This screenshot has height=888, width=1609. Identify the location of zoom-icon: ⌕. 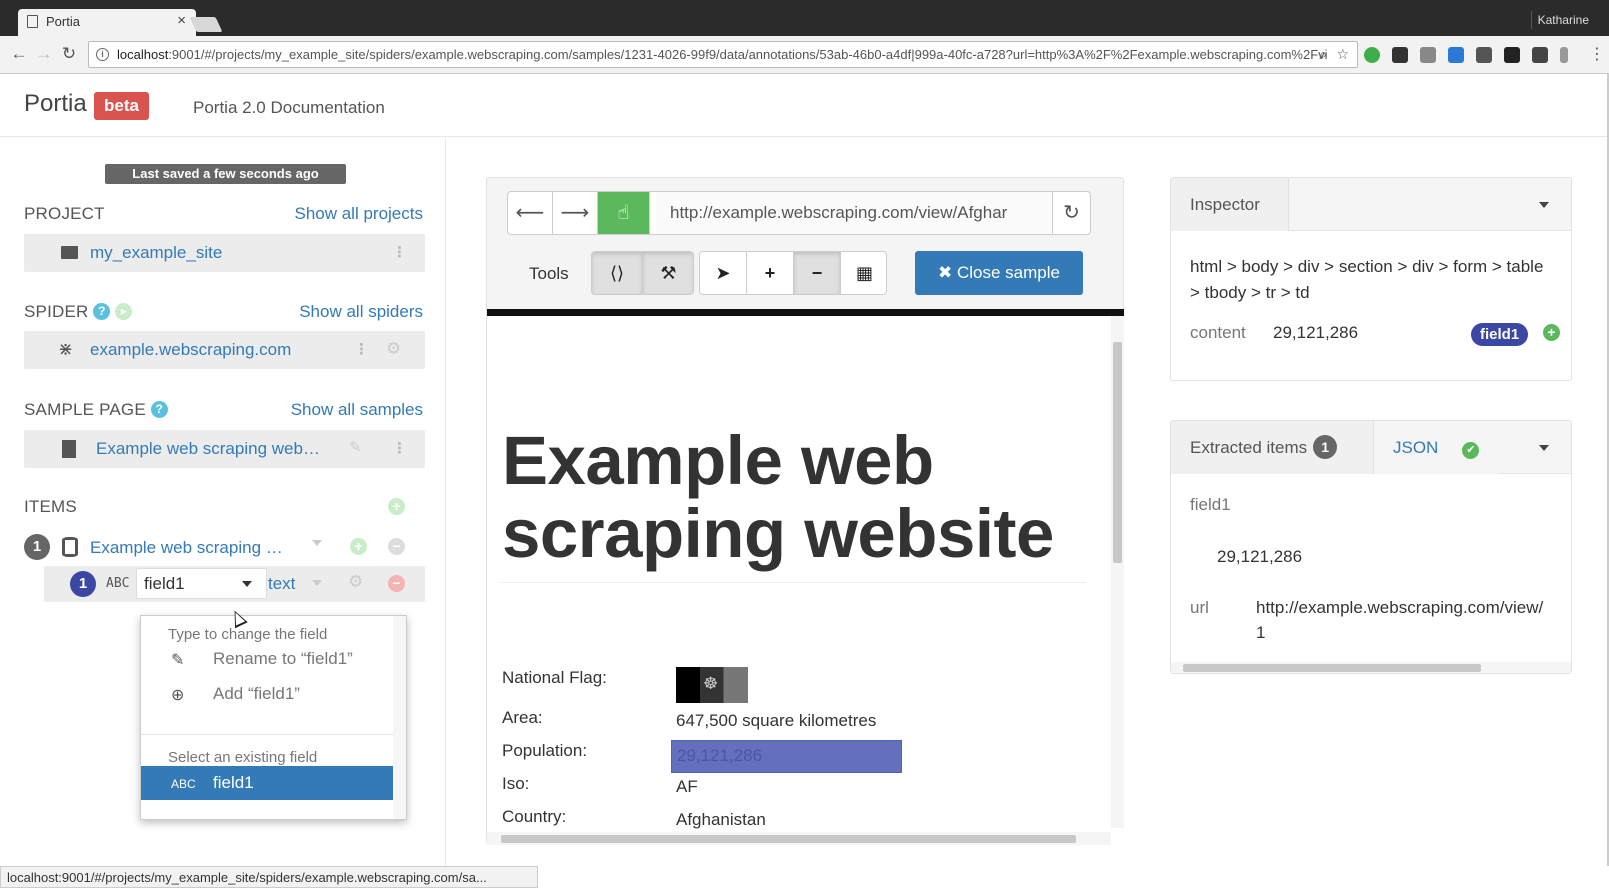
(1323, 54).